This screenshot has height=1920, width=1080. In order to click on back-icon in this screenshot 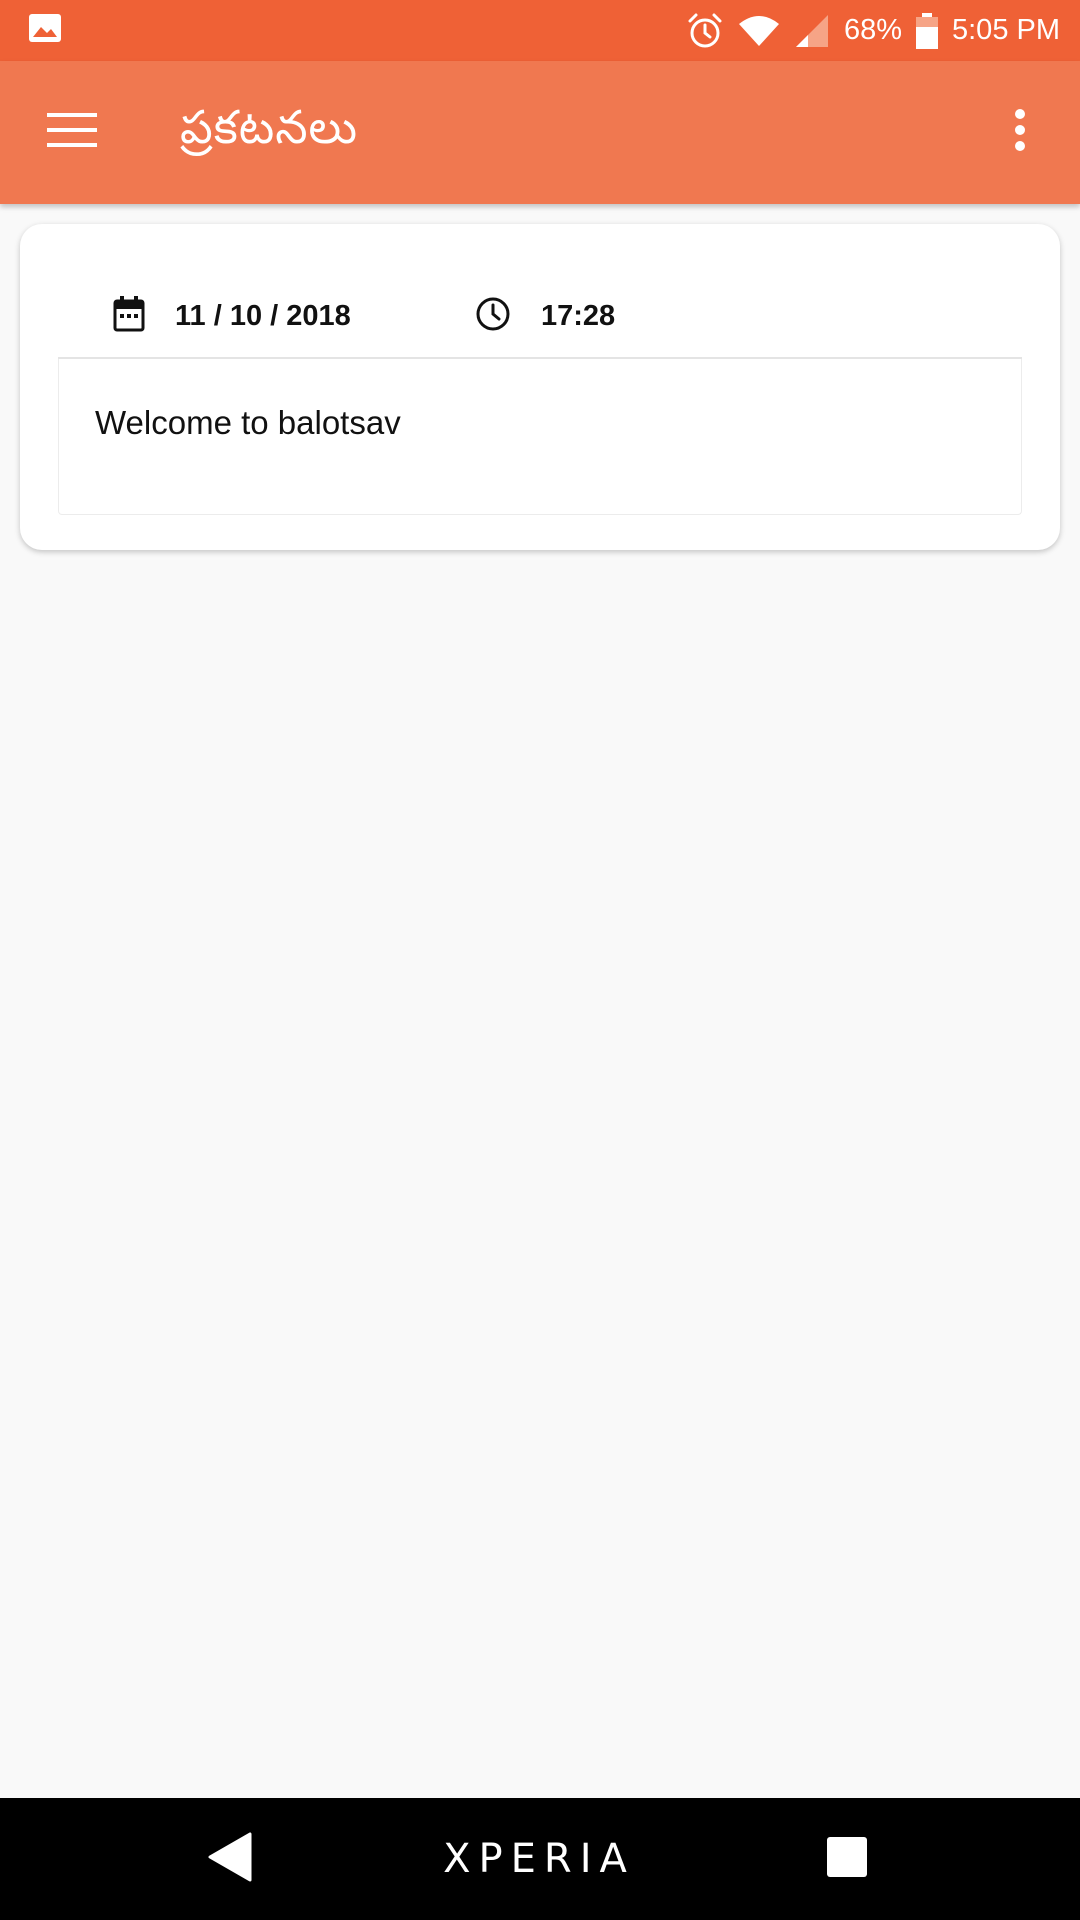, I will do `click(230, 1859)`.